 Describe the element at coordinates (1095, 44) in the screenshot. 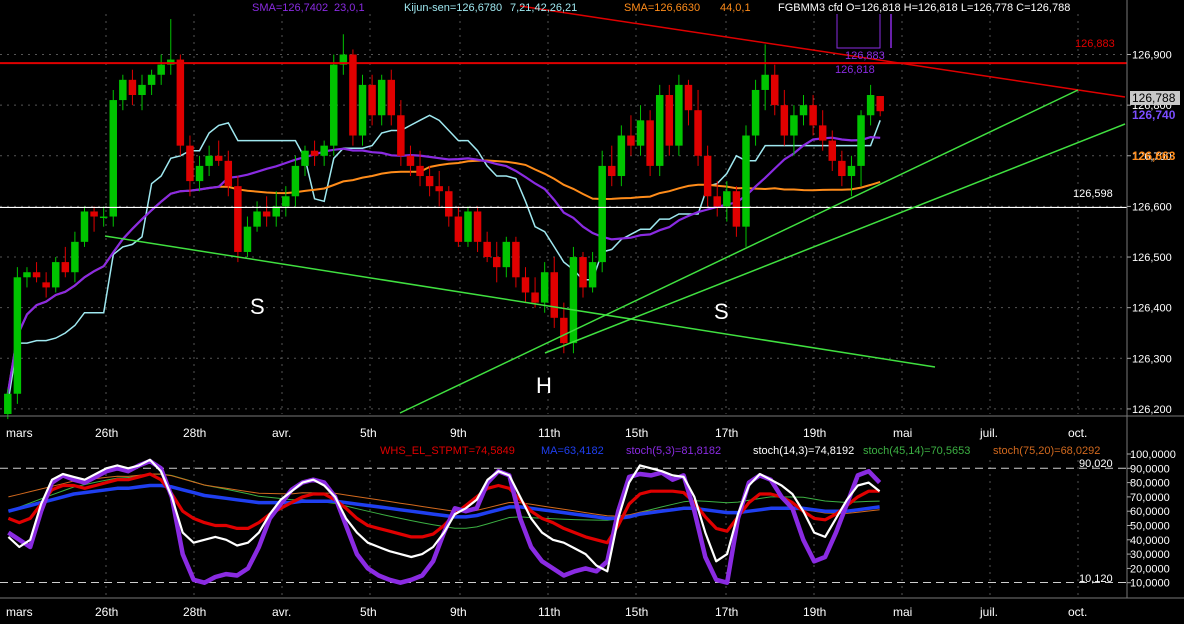

I see `resistance-label: 126,883` at that location.